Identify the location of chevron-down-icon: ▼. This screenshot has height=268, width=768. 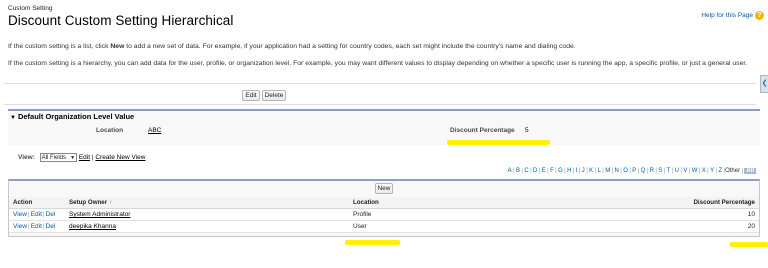
(73, 158).